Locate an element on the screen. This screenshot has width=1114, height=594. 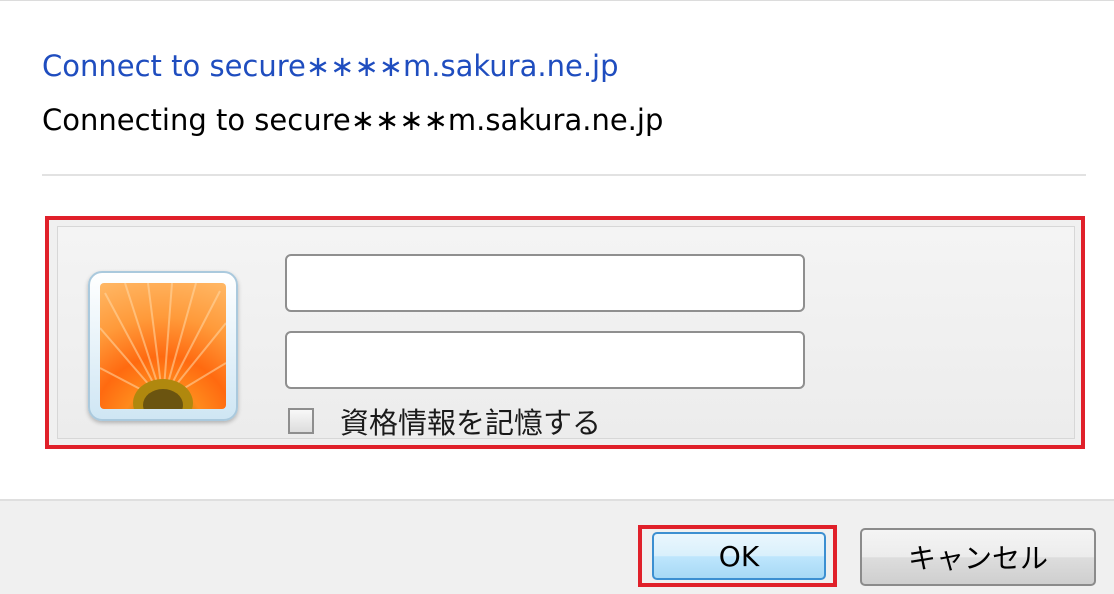
cancel-button: キャンセル is located at coordinates (978, 557).